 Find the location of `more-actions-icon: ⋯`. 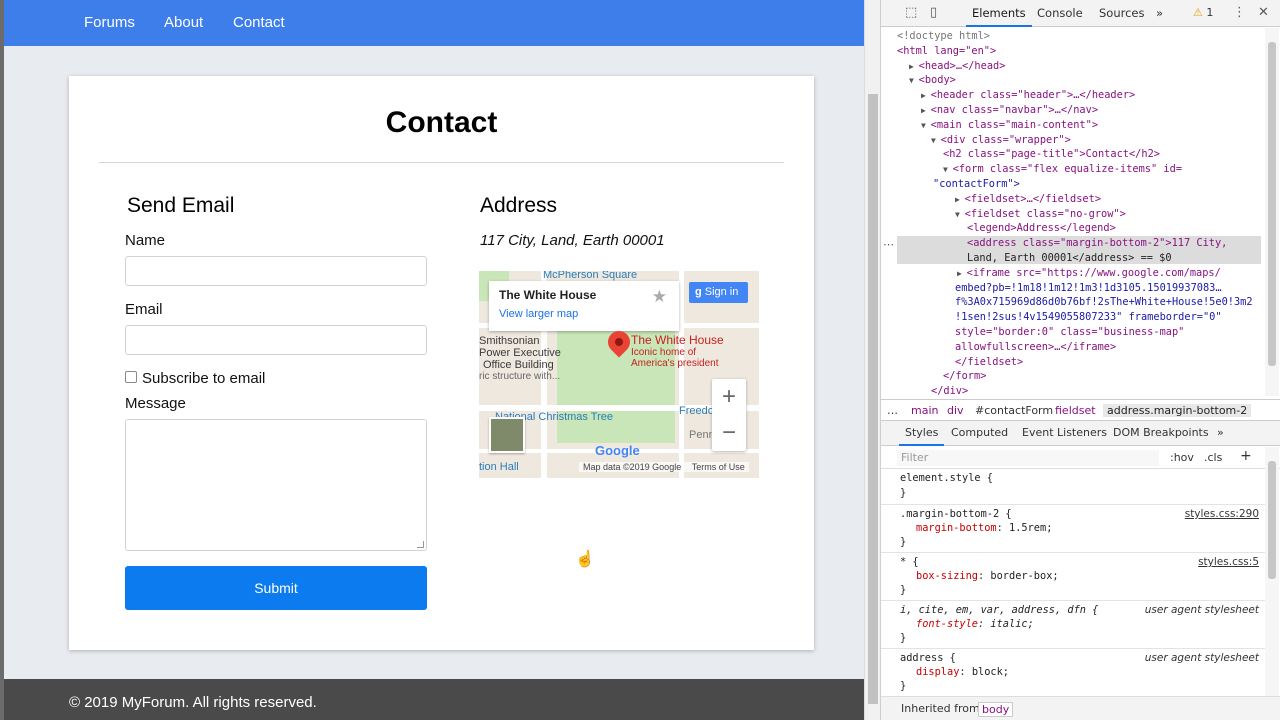

more-actions-icon: ⋯ is located at coordinates (888, 244).